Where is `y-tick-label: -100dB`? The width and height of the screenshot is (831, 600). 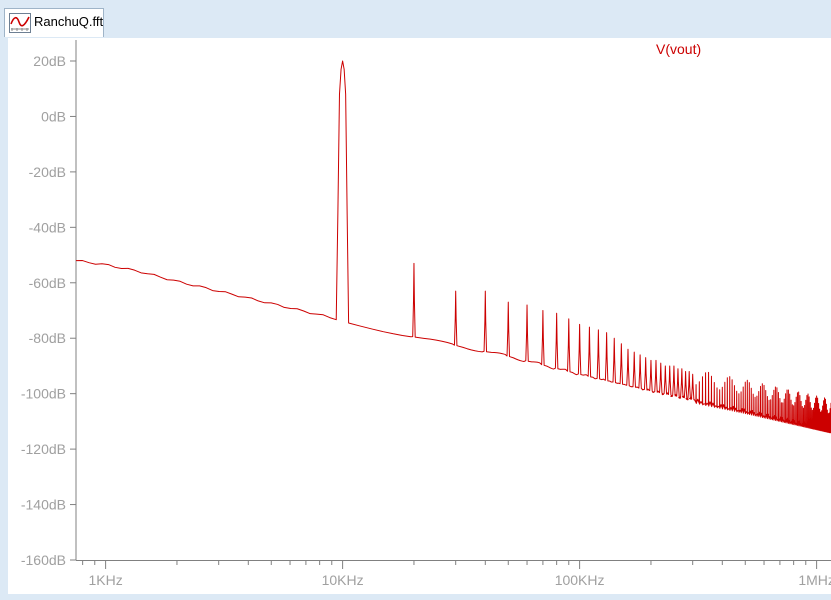
y-tick-label: -100dB is located at coordinates (43, 394).